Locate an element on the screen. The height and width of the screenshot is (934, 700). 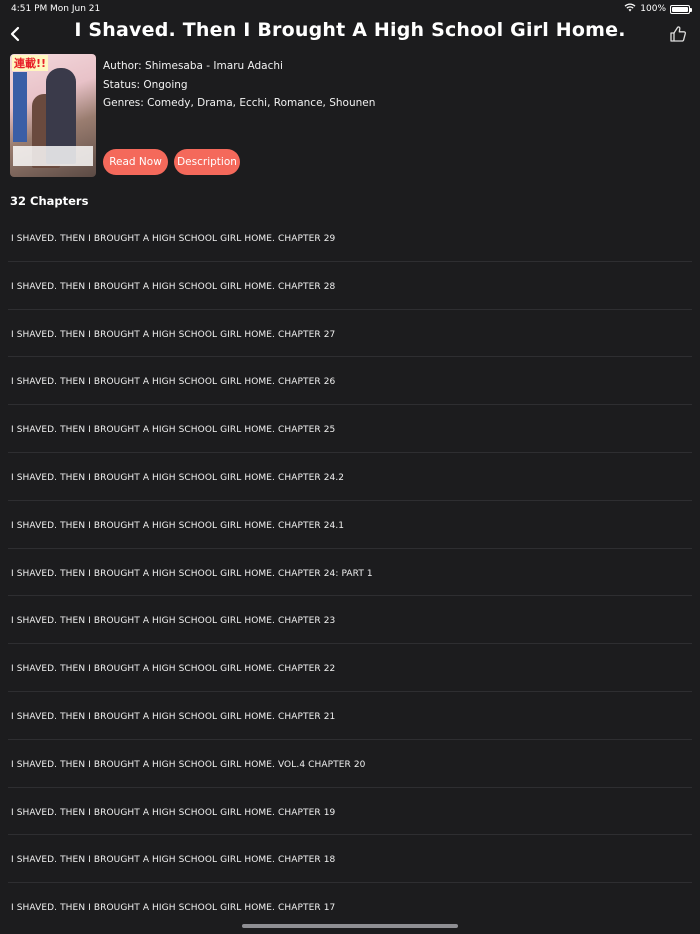
status-right: 100% is located at coordinates (658, 9).